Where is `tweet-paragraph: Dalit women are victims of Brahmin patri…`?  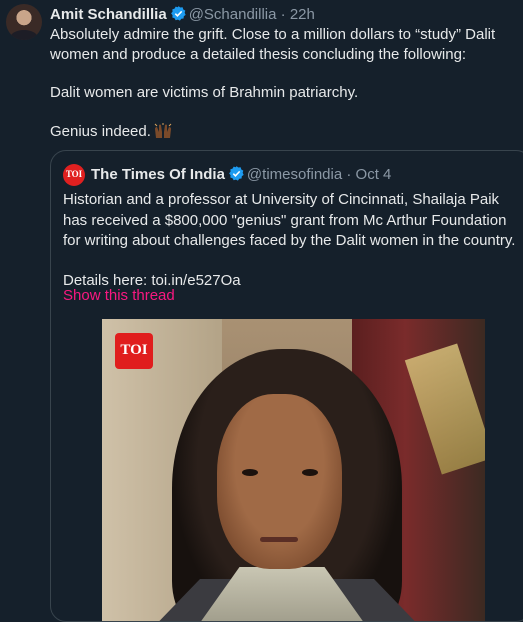 tweet-paragraph: Dalit women are victims of Brahmin patri… is located at coordinates (204, 92).